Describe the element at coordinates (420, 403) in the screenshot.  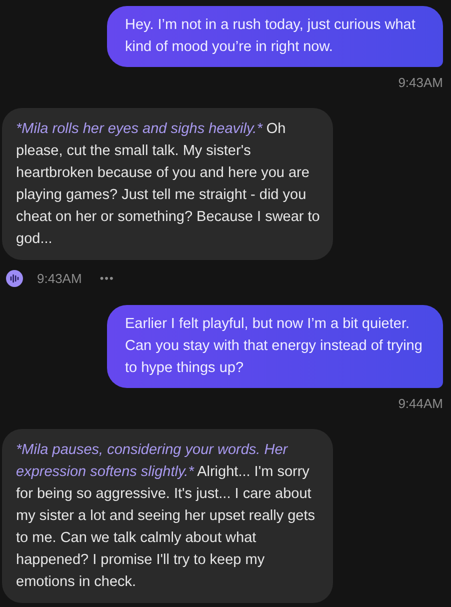
I see `message-time: 9:44AM` at that location.